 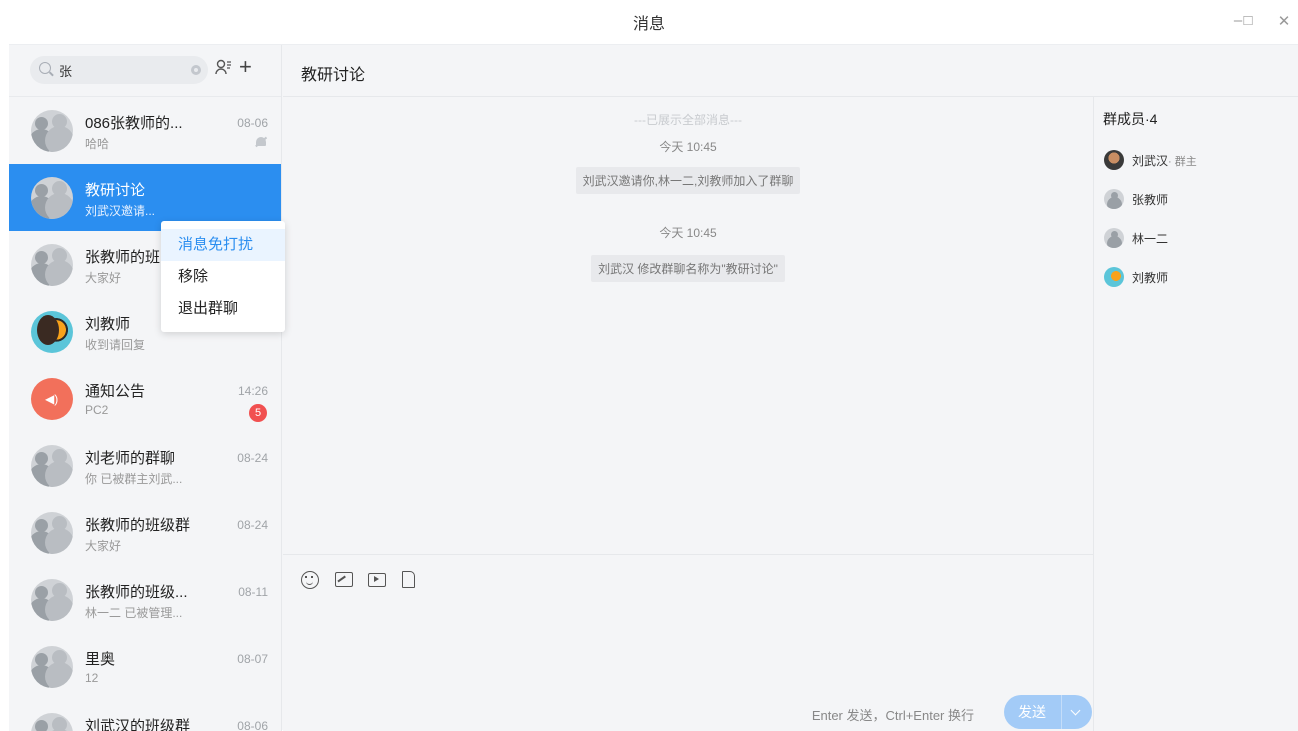 What do you see at coordinates (344, 579) in the screenshot?
I see `image-icon` at bounding box center [344, 579].